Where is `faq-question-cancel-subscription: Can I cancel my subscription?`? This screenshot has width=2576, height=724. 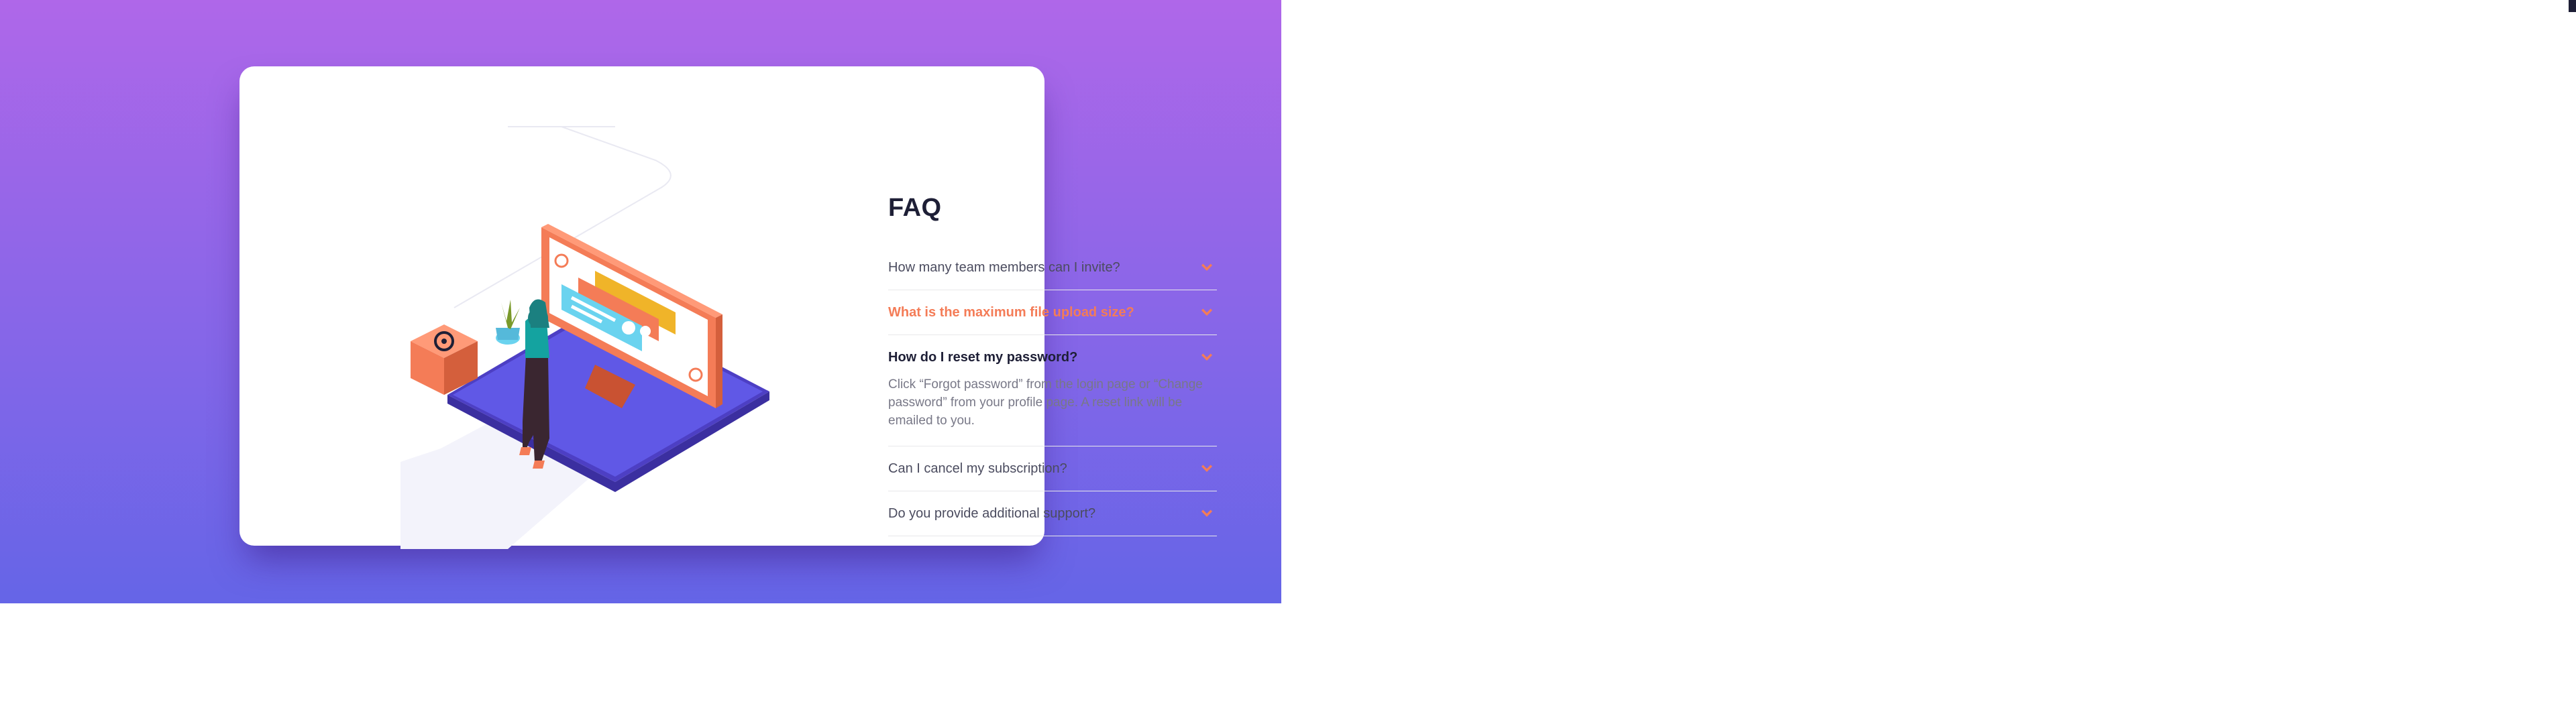 faq-question-cancel-subscription: Can I cancel my subscription? is located at coordinates (1052, 468).